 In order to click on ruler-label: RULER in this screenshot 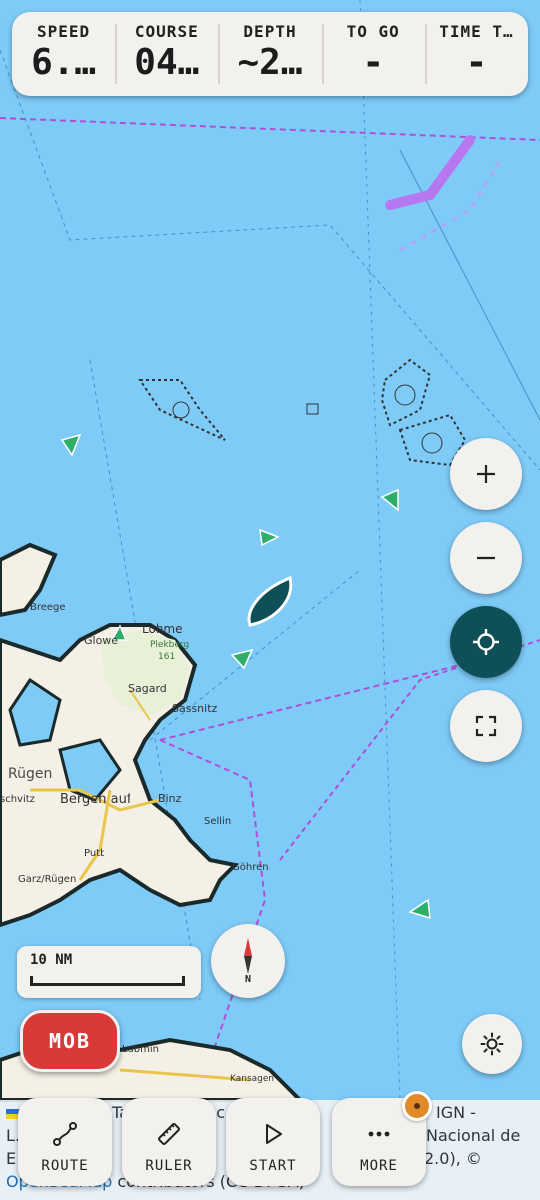, I will do `click(169, 1166)`.